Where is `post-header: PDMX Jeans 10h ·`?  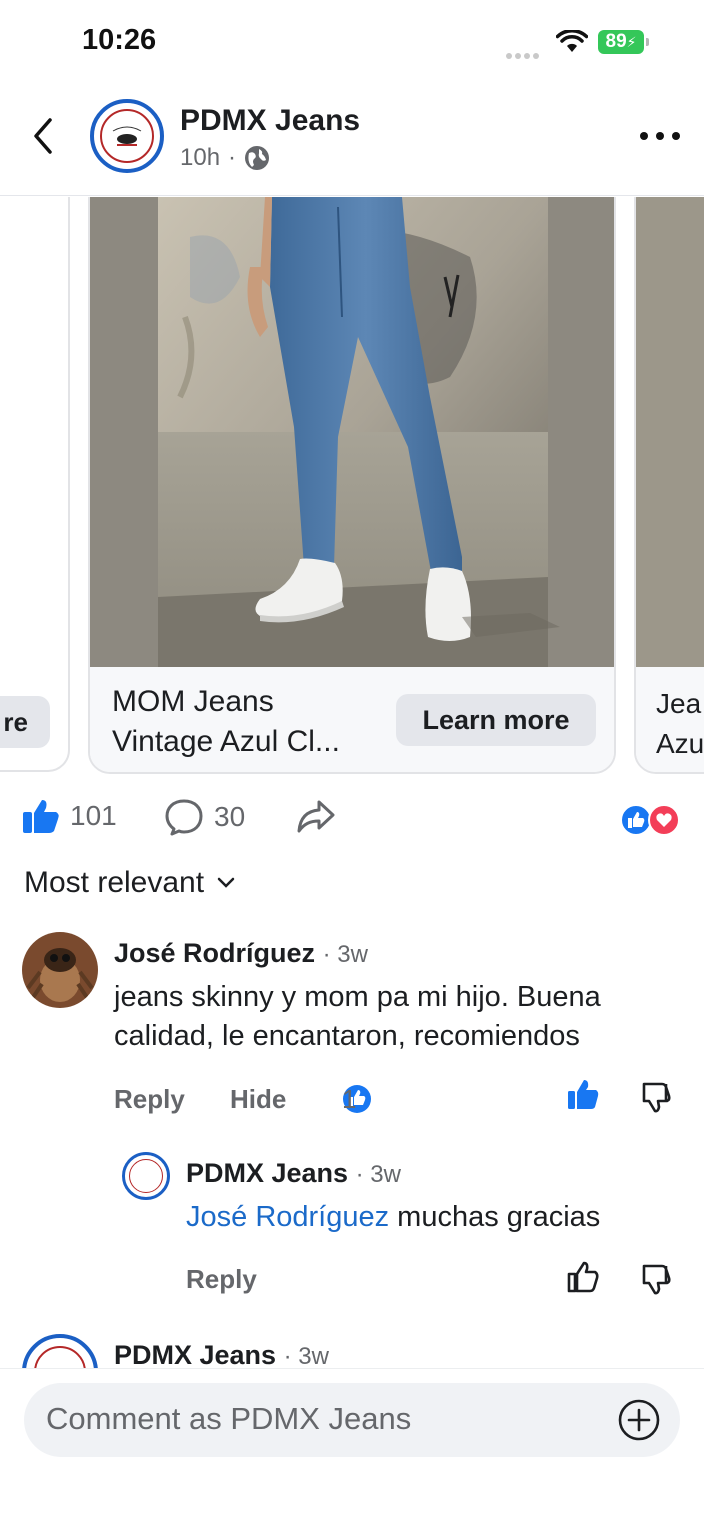
post-header: PDMX Jeans 10h · is located at coordinates (352, 140).